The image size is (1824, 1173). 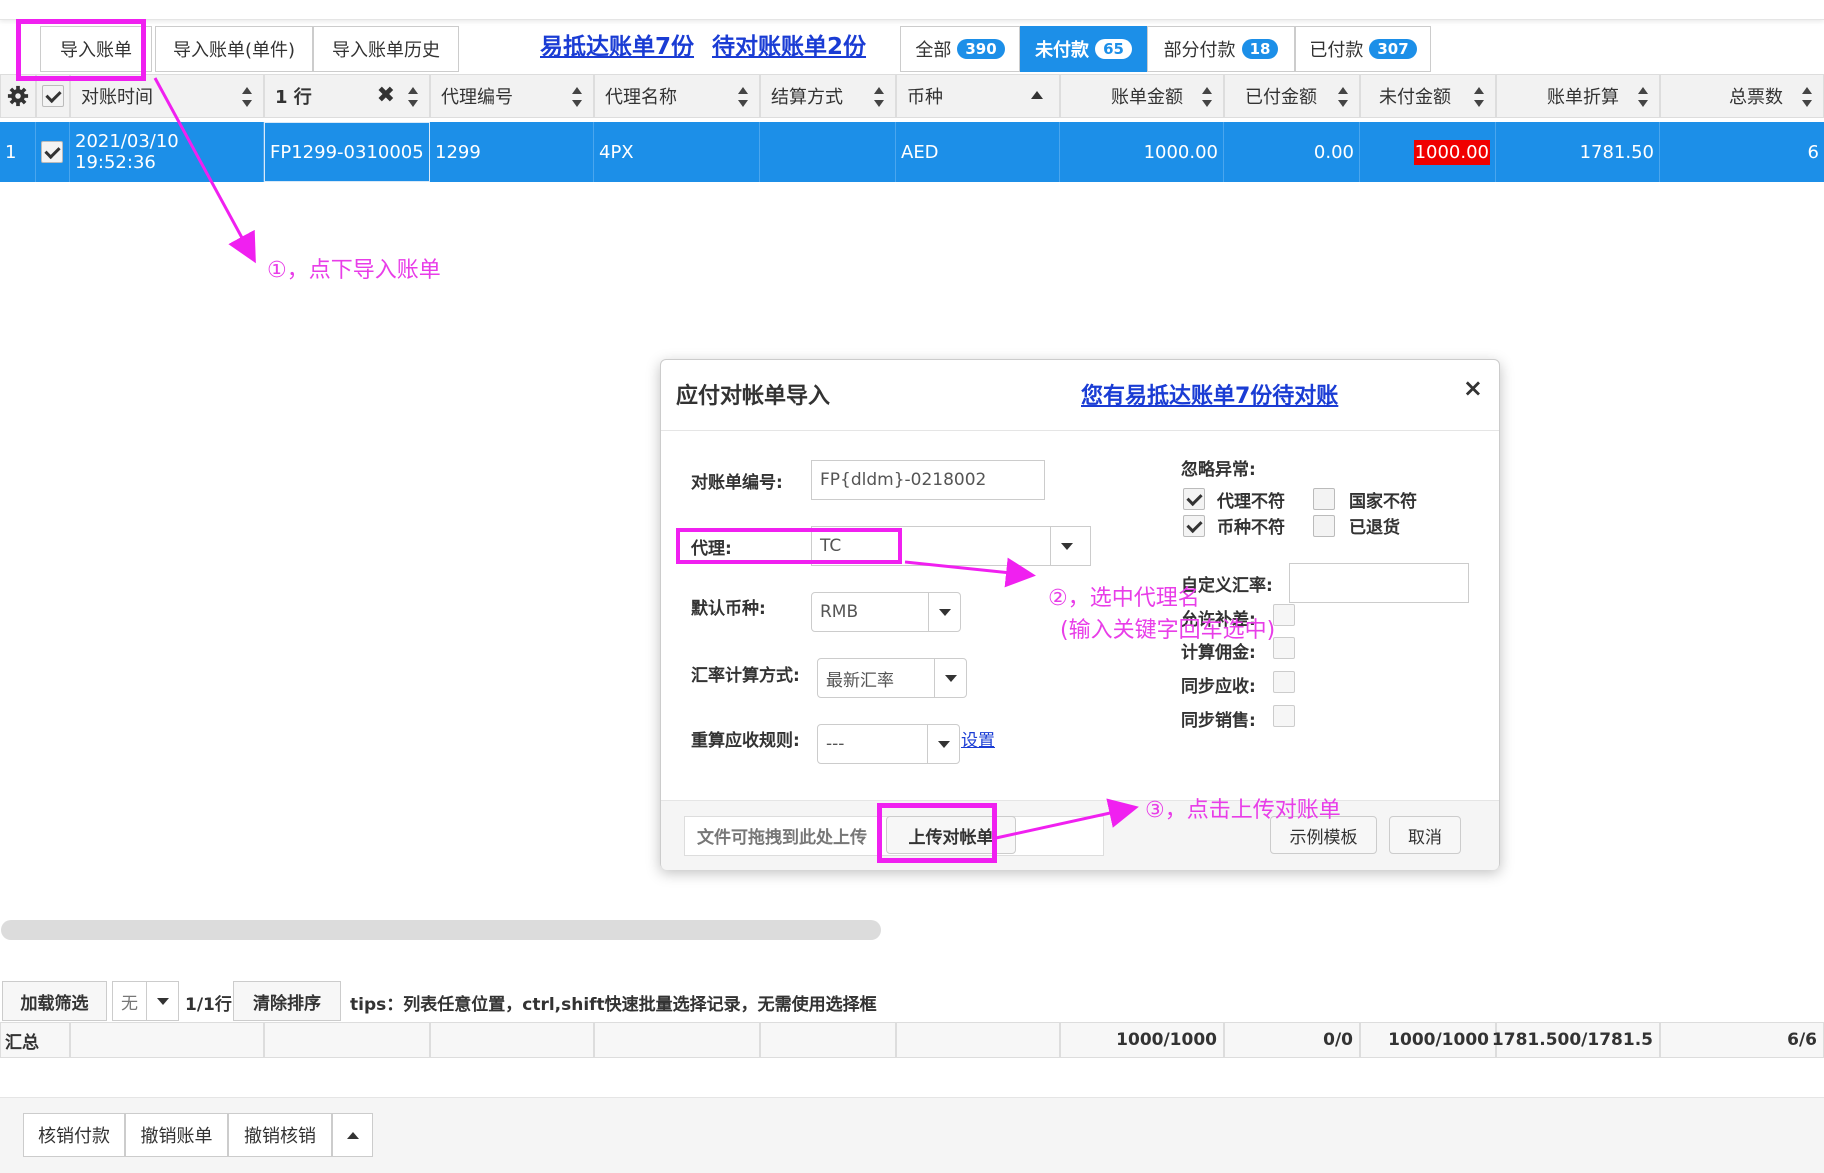 What do you see at coordinates (1067, 819) in the screenshot?
I see `arrow-step3` at bounding box center [1067, 819].